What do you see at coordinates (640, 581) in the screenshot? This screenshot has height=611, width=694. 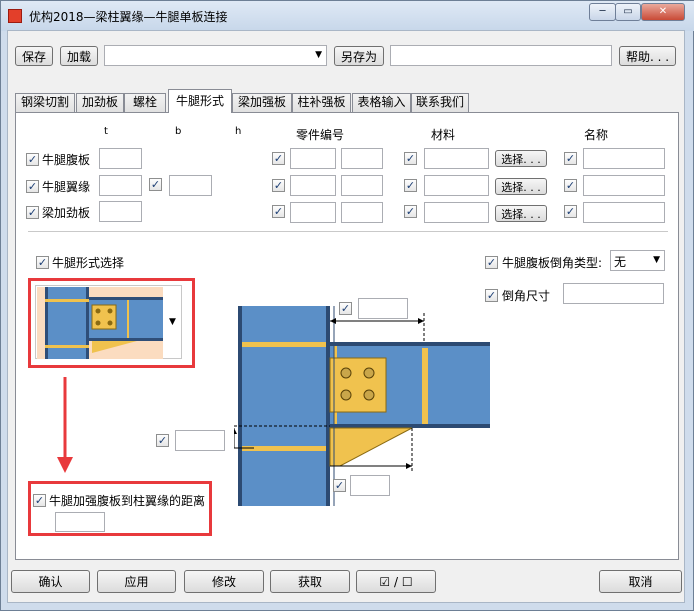 I see `cancel-button: 取消` at bounding box center [640, 581].